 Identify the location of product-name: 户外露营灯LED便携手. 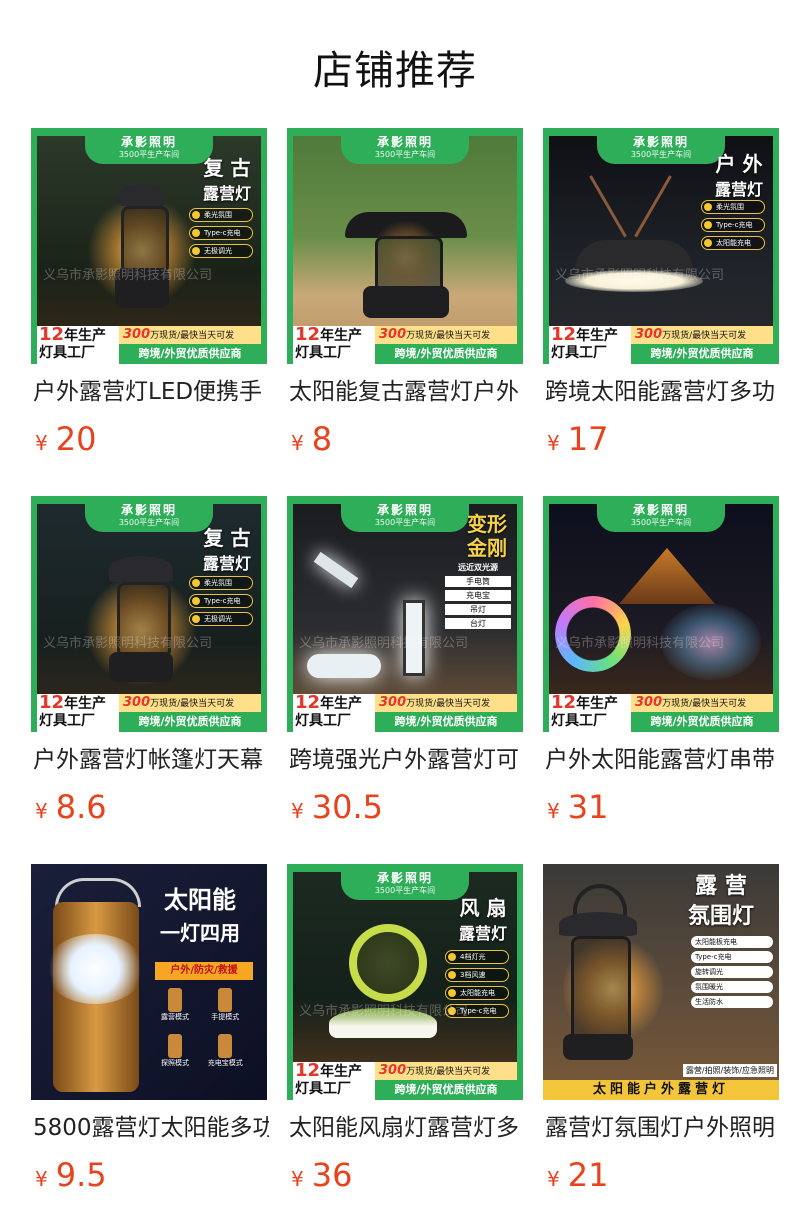
(151, 392).